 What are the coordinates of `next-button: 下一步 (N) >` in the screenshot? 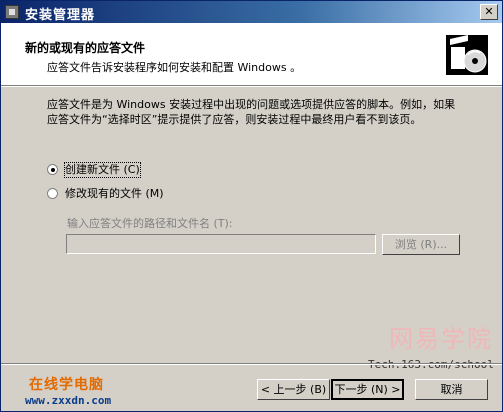 It's located at (367, 389).